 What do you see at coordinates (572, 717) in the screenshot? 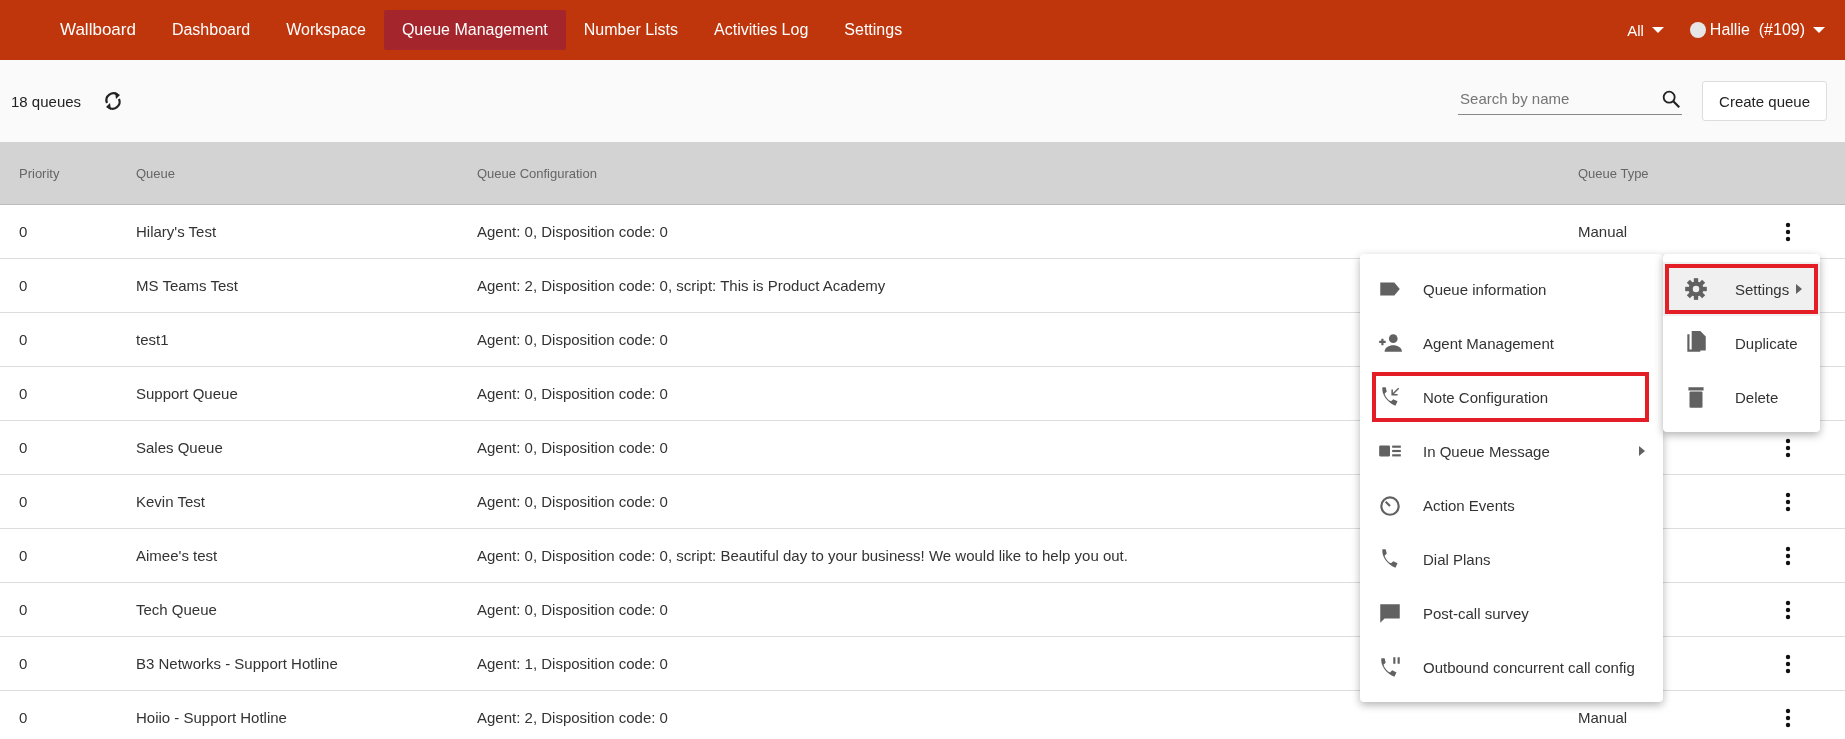
I see `configuration-cell: Agent: 2, Disposition code: 0` at bounding box center [572, 717].